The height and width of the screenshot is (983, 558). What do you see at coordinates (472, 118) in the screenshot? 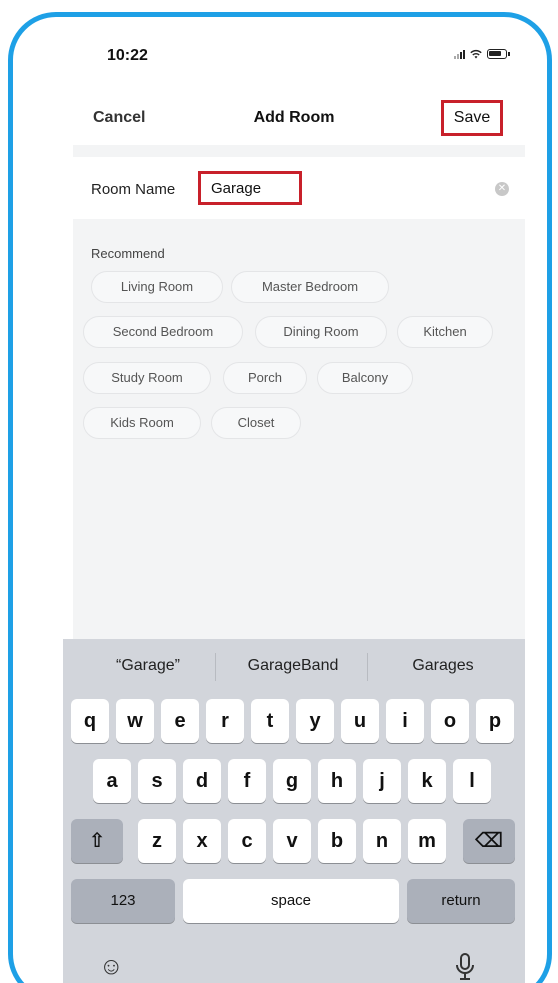
I see `save-button: Save` at bounding box center [472, 118].